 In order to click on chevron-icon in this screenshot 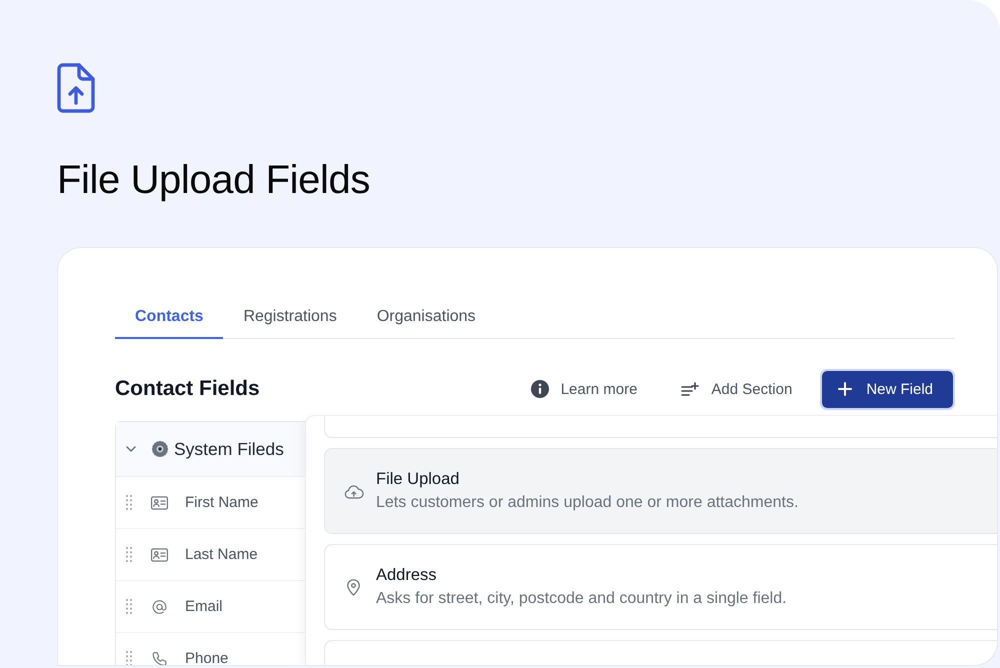, I will do `click(131, 449)`.